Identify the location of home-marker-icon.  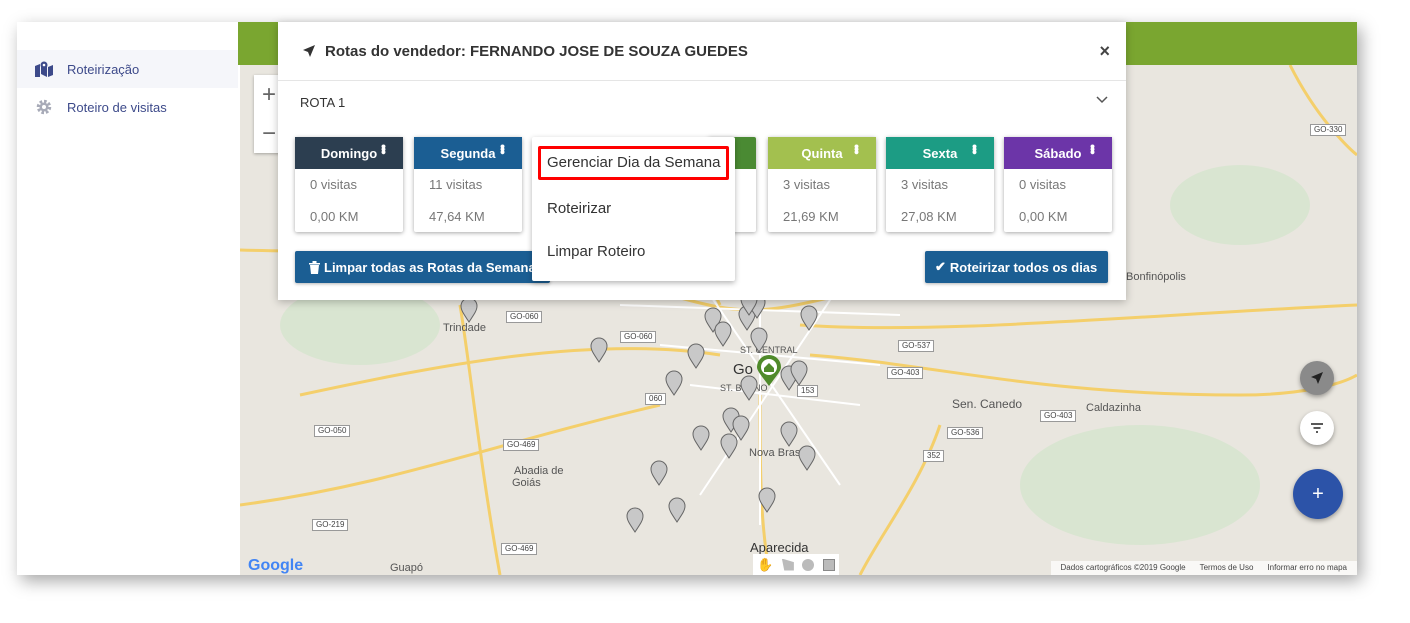
(769, 371).